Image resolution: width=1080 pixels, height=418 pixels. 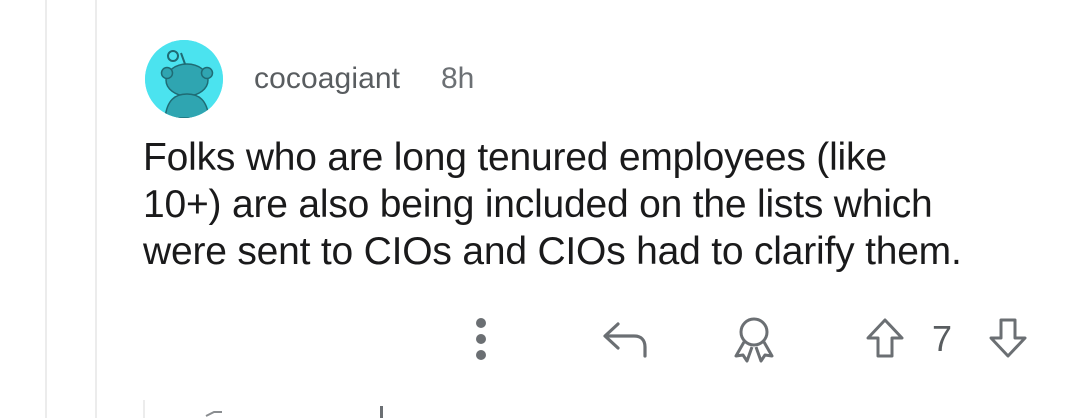 I want to click on upvote-button, so click(x=885, y=338).